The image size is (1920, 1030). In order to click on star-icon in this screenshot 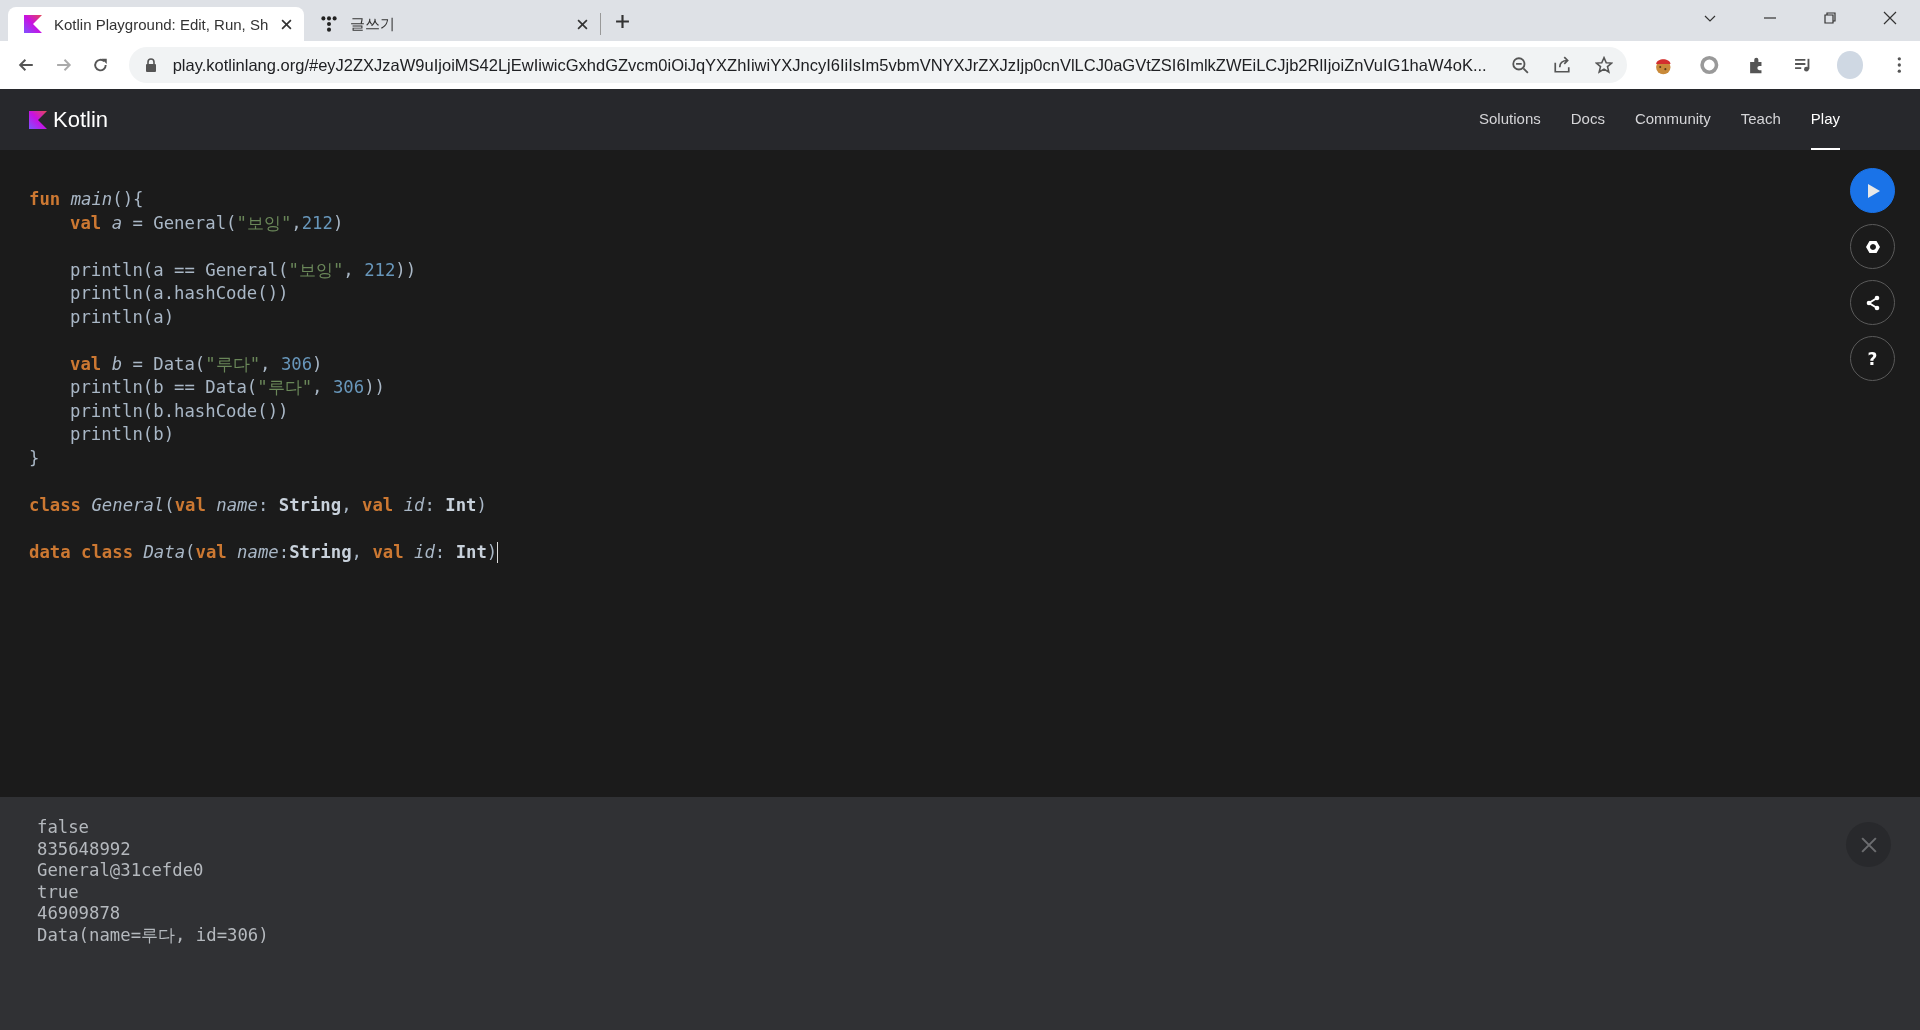, I will do `click(1603, 65)`.